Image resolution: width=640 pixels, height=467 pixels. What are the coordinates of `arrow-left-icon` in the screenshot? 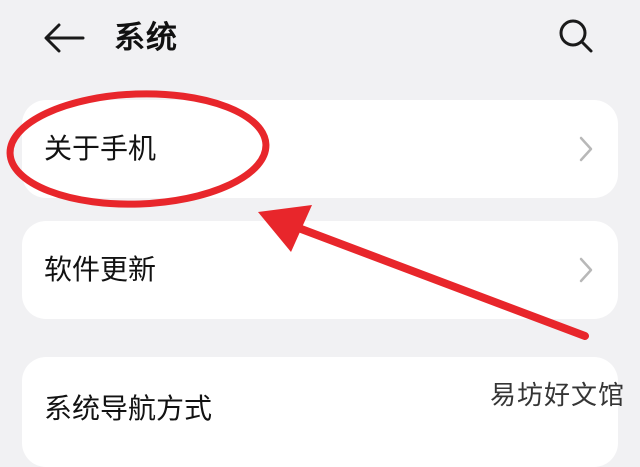 It's located at (64, 38).